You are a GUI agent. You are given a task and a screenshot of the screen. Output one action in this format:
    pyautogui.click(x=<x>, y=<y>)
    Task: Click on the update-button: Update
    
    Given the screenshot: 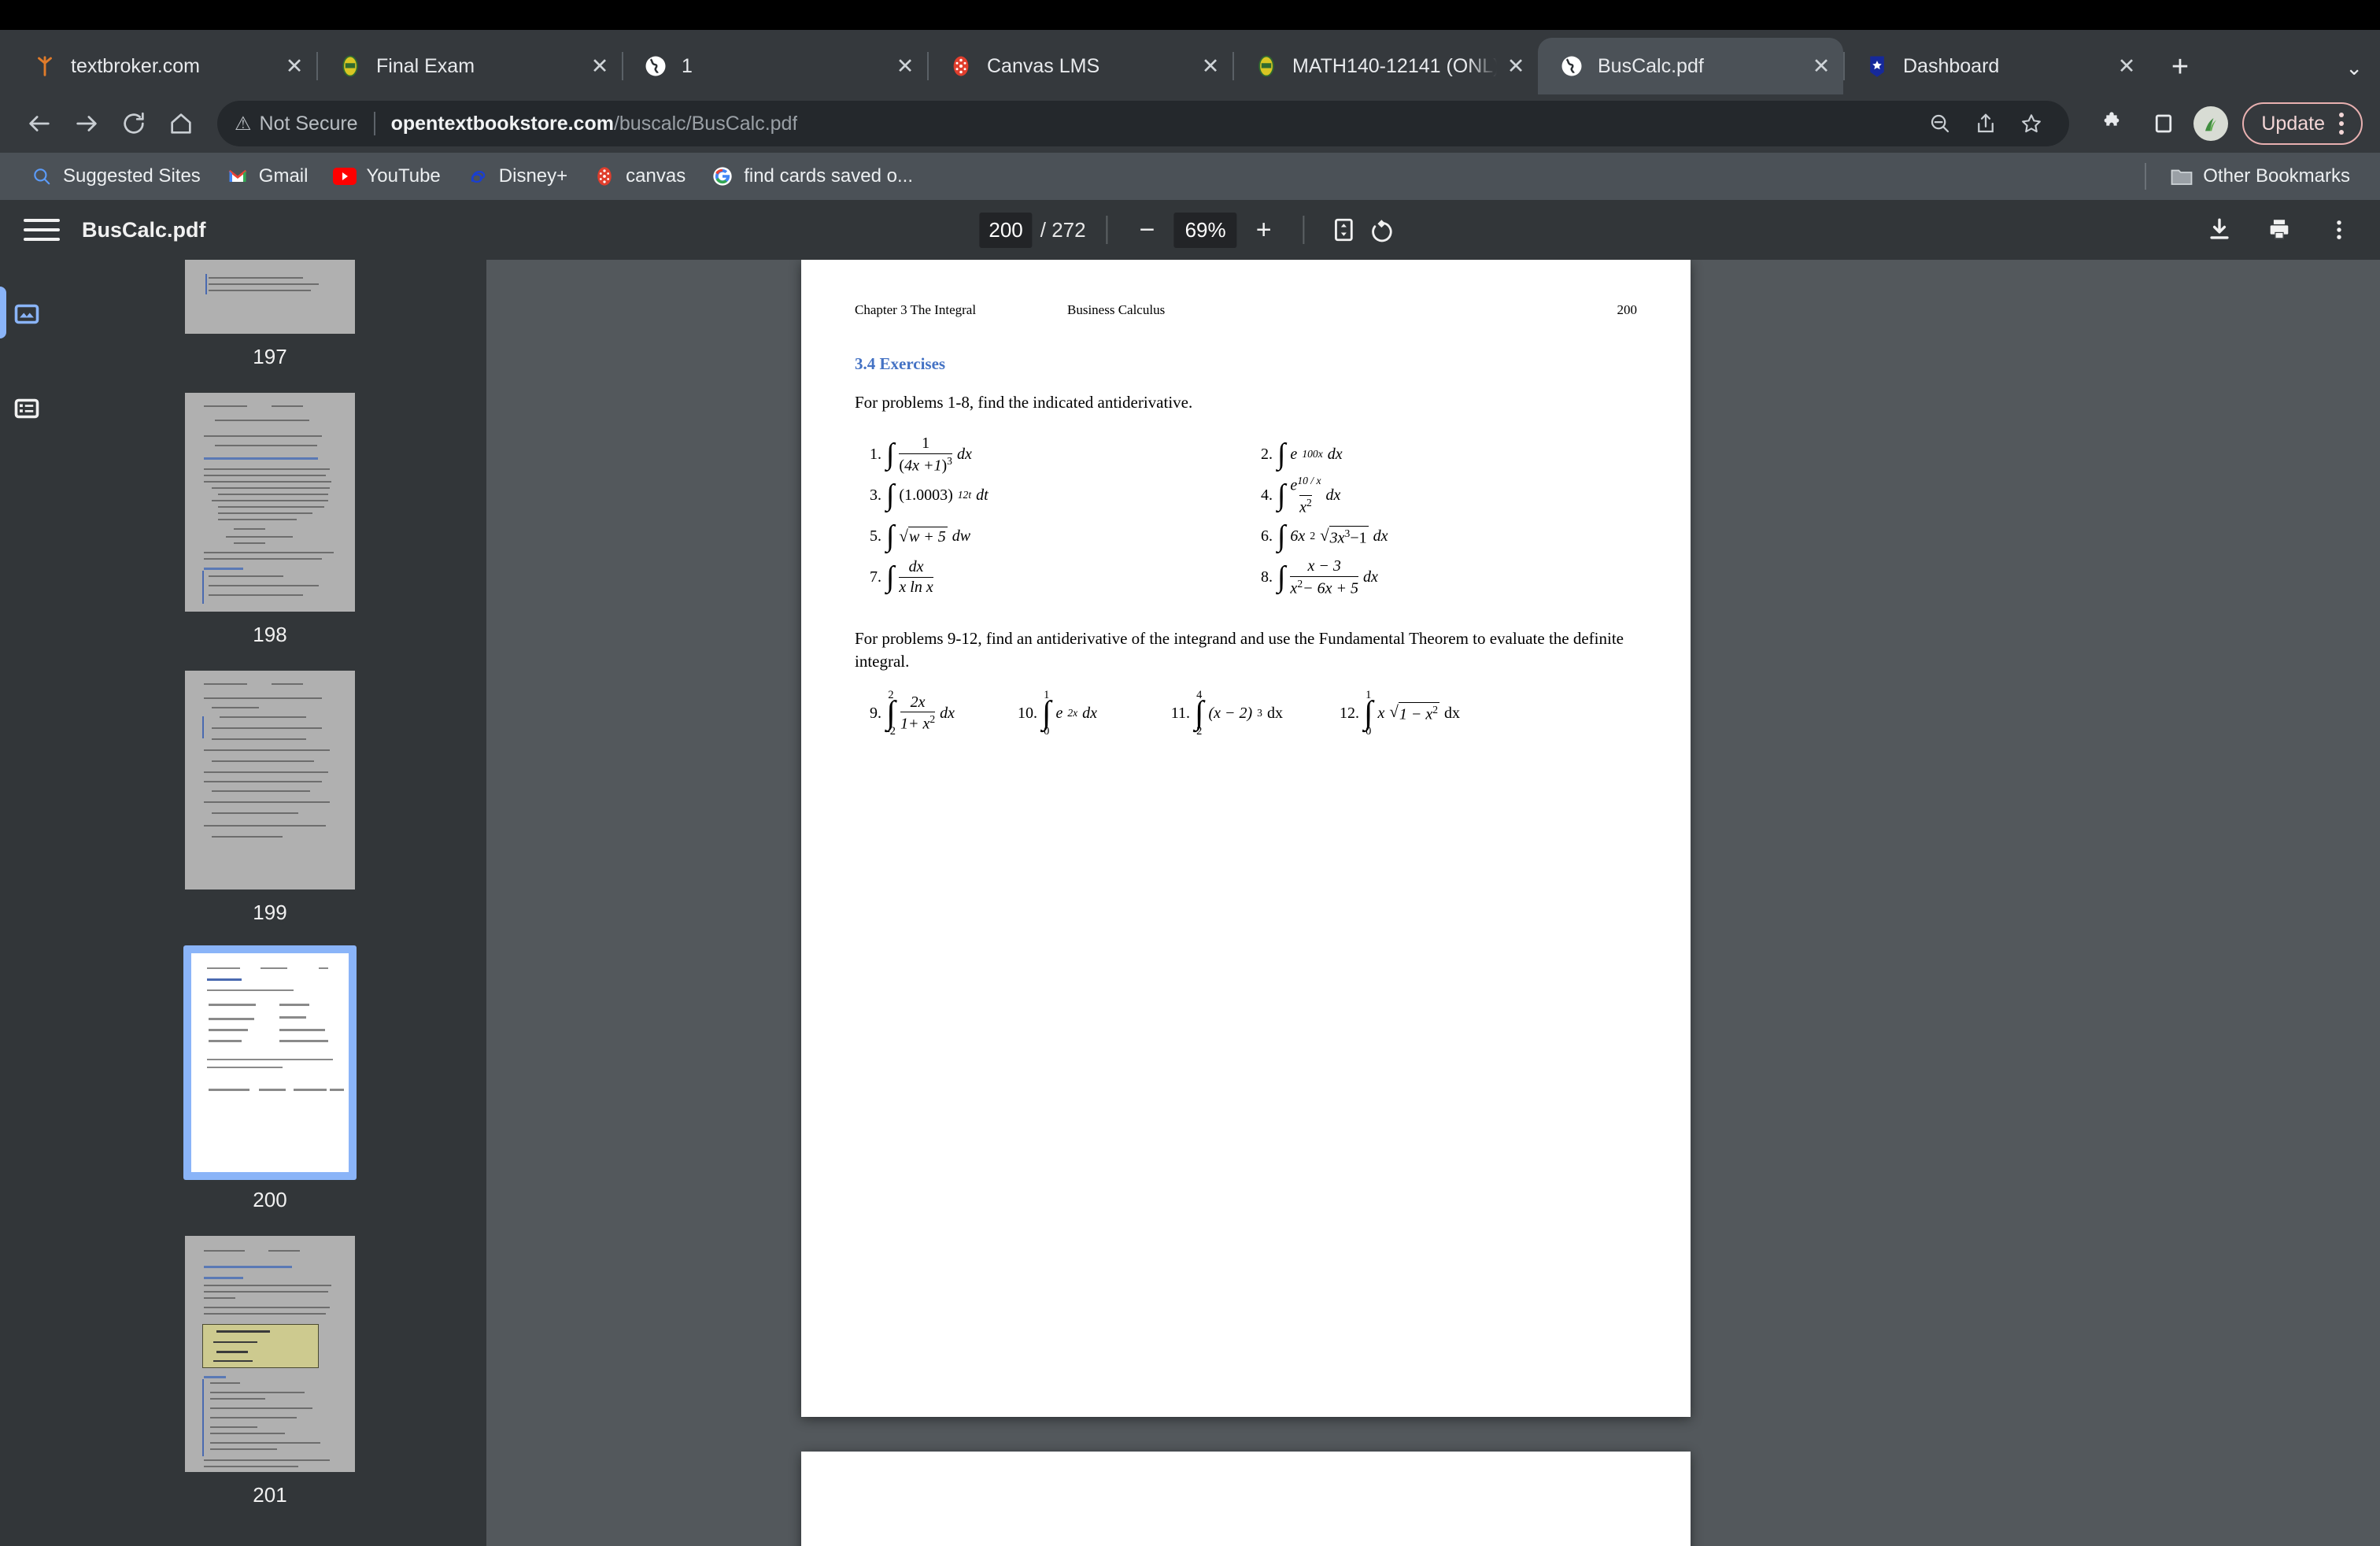 What is the action you would take?
    pyautogui.click(x=2302, y=123)
    